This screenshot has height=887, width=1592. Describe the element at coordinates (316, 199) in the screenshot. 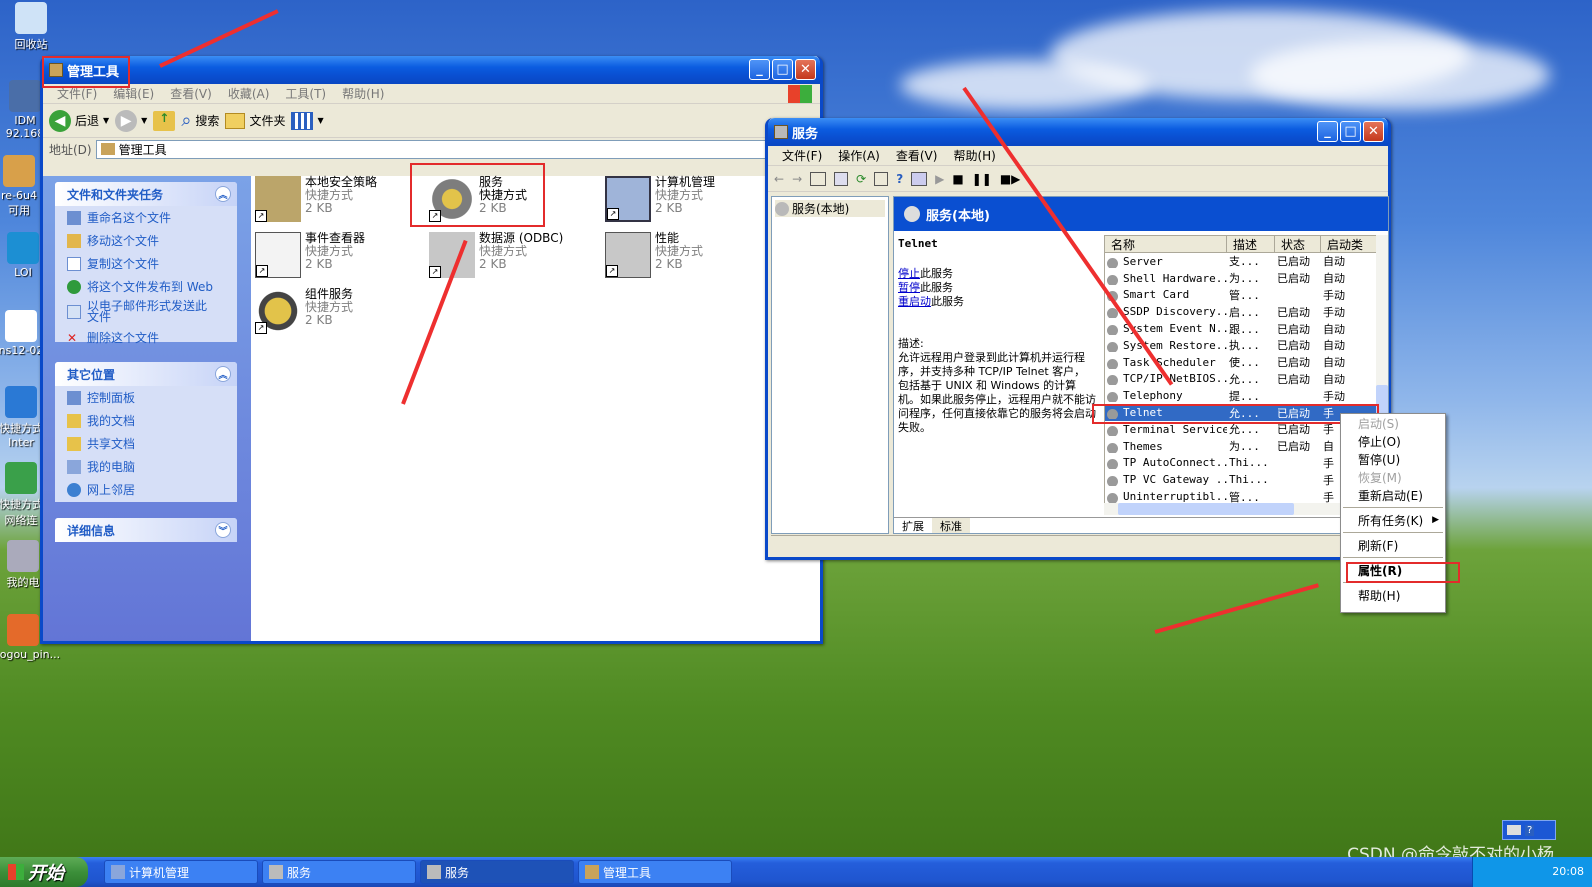

I see `file-item: ↗ 本地安全策略 快捷方式 2 KB` at that location.